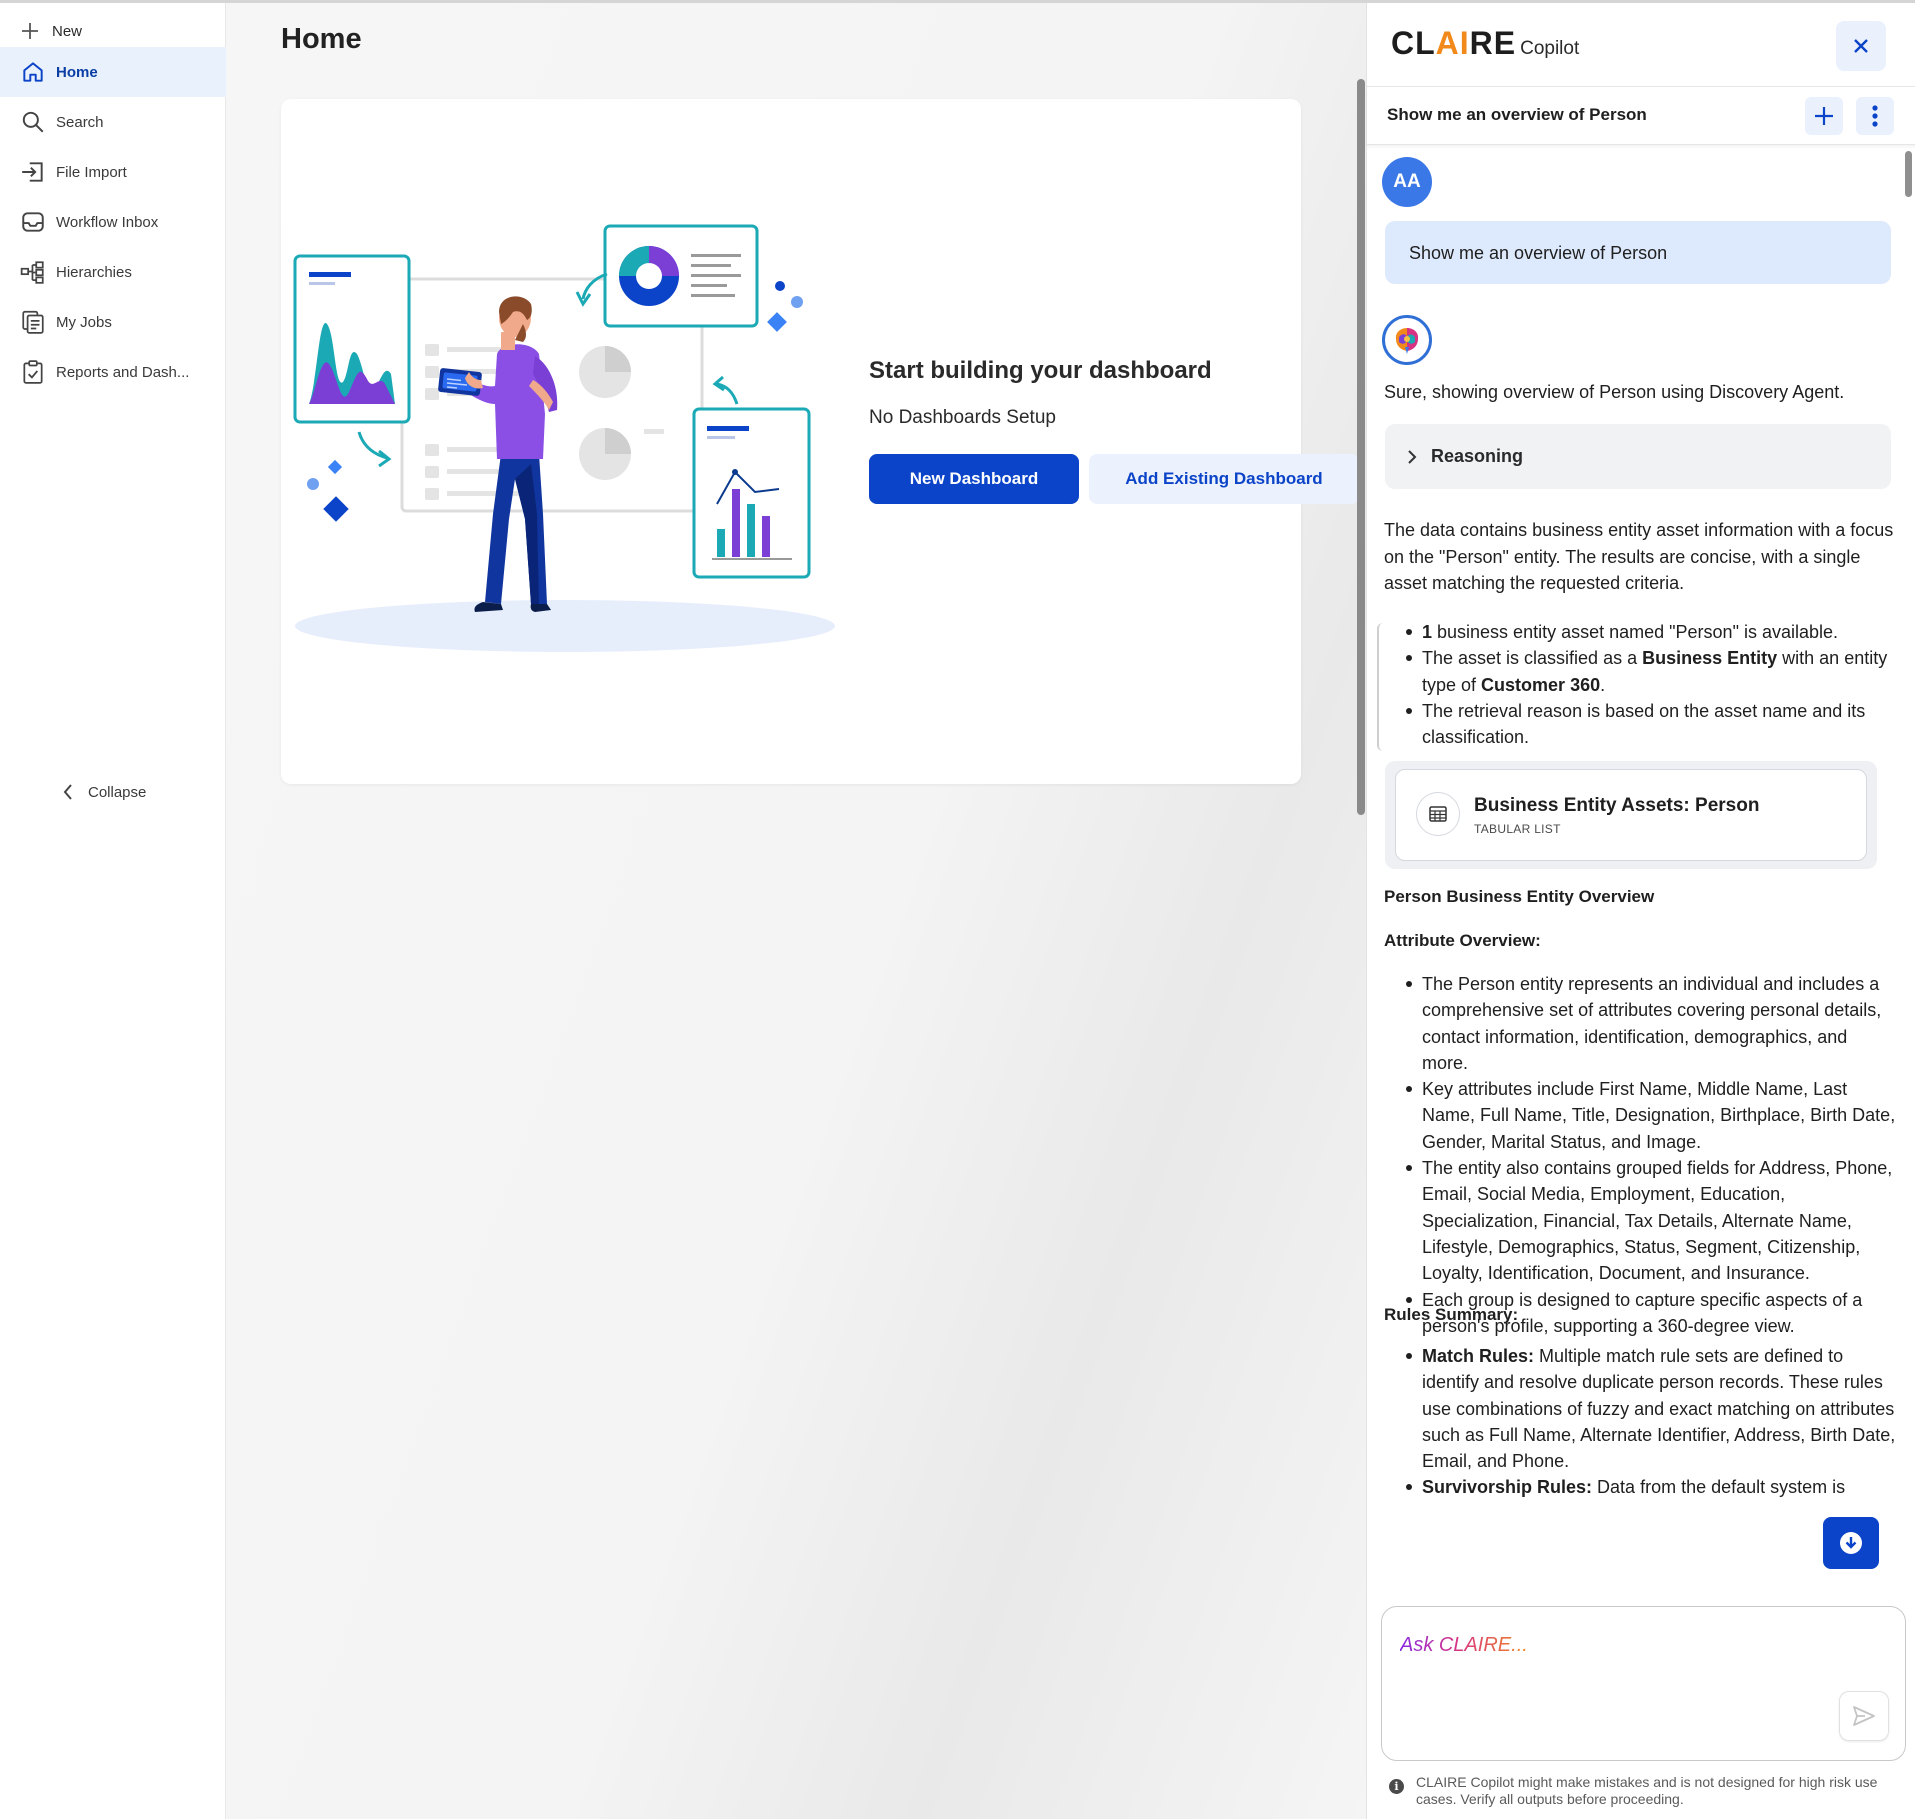 The width and height of the screenshot is (1915, 1819). What do you see at coordinates (1908, 174) in the screenshot?
I see `chat-scrollbar` at bounding box center [1908, 174].